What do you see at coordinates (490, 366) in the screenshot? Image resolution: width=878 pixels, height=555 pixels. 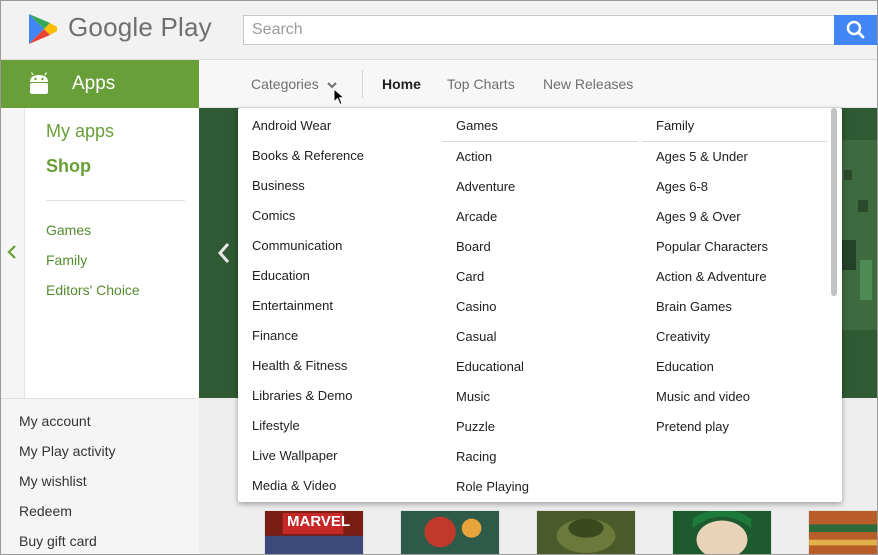 I see `category-item: Educational` at bounding box center [490, 366].